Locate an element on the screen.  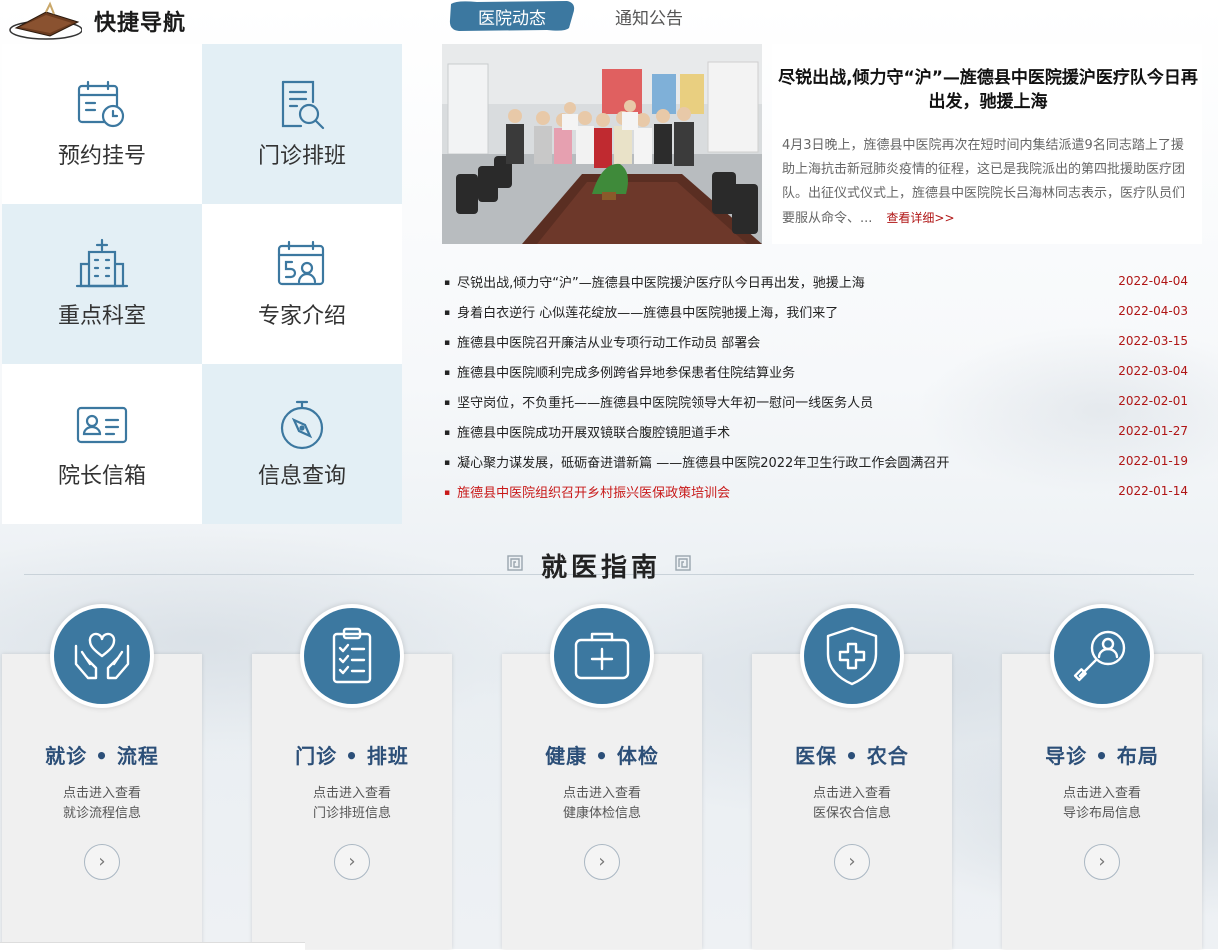
card-title: 医保 • 农合 is located at coordinates (852, 756).